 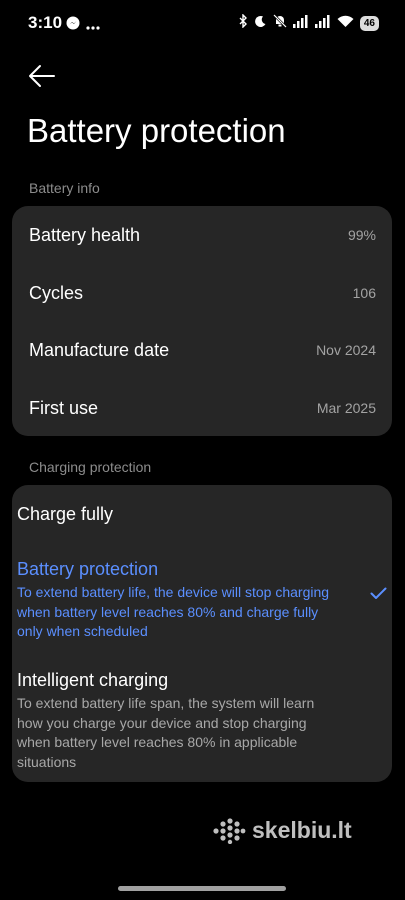 I want to click on option-title: Battery protection, so click(x=88, y=569).